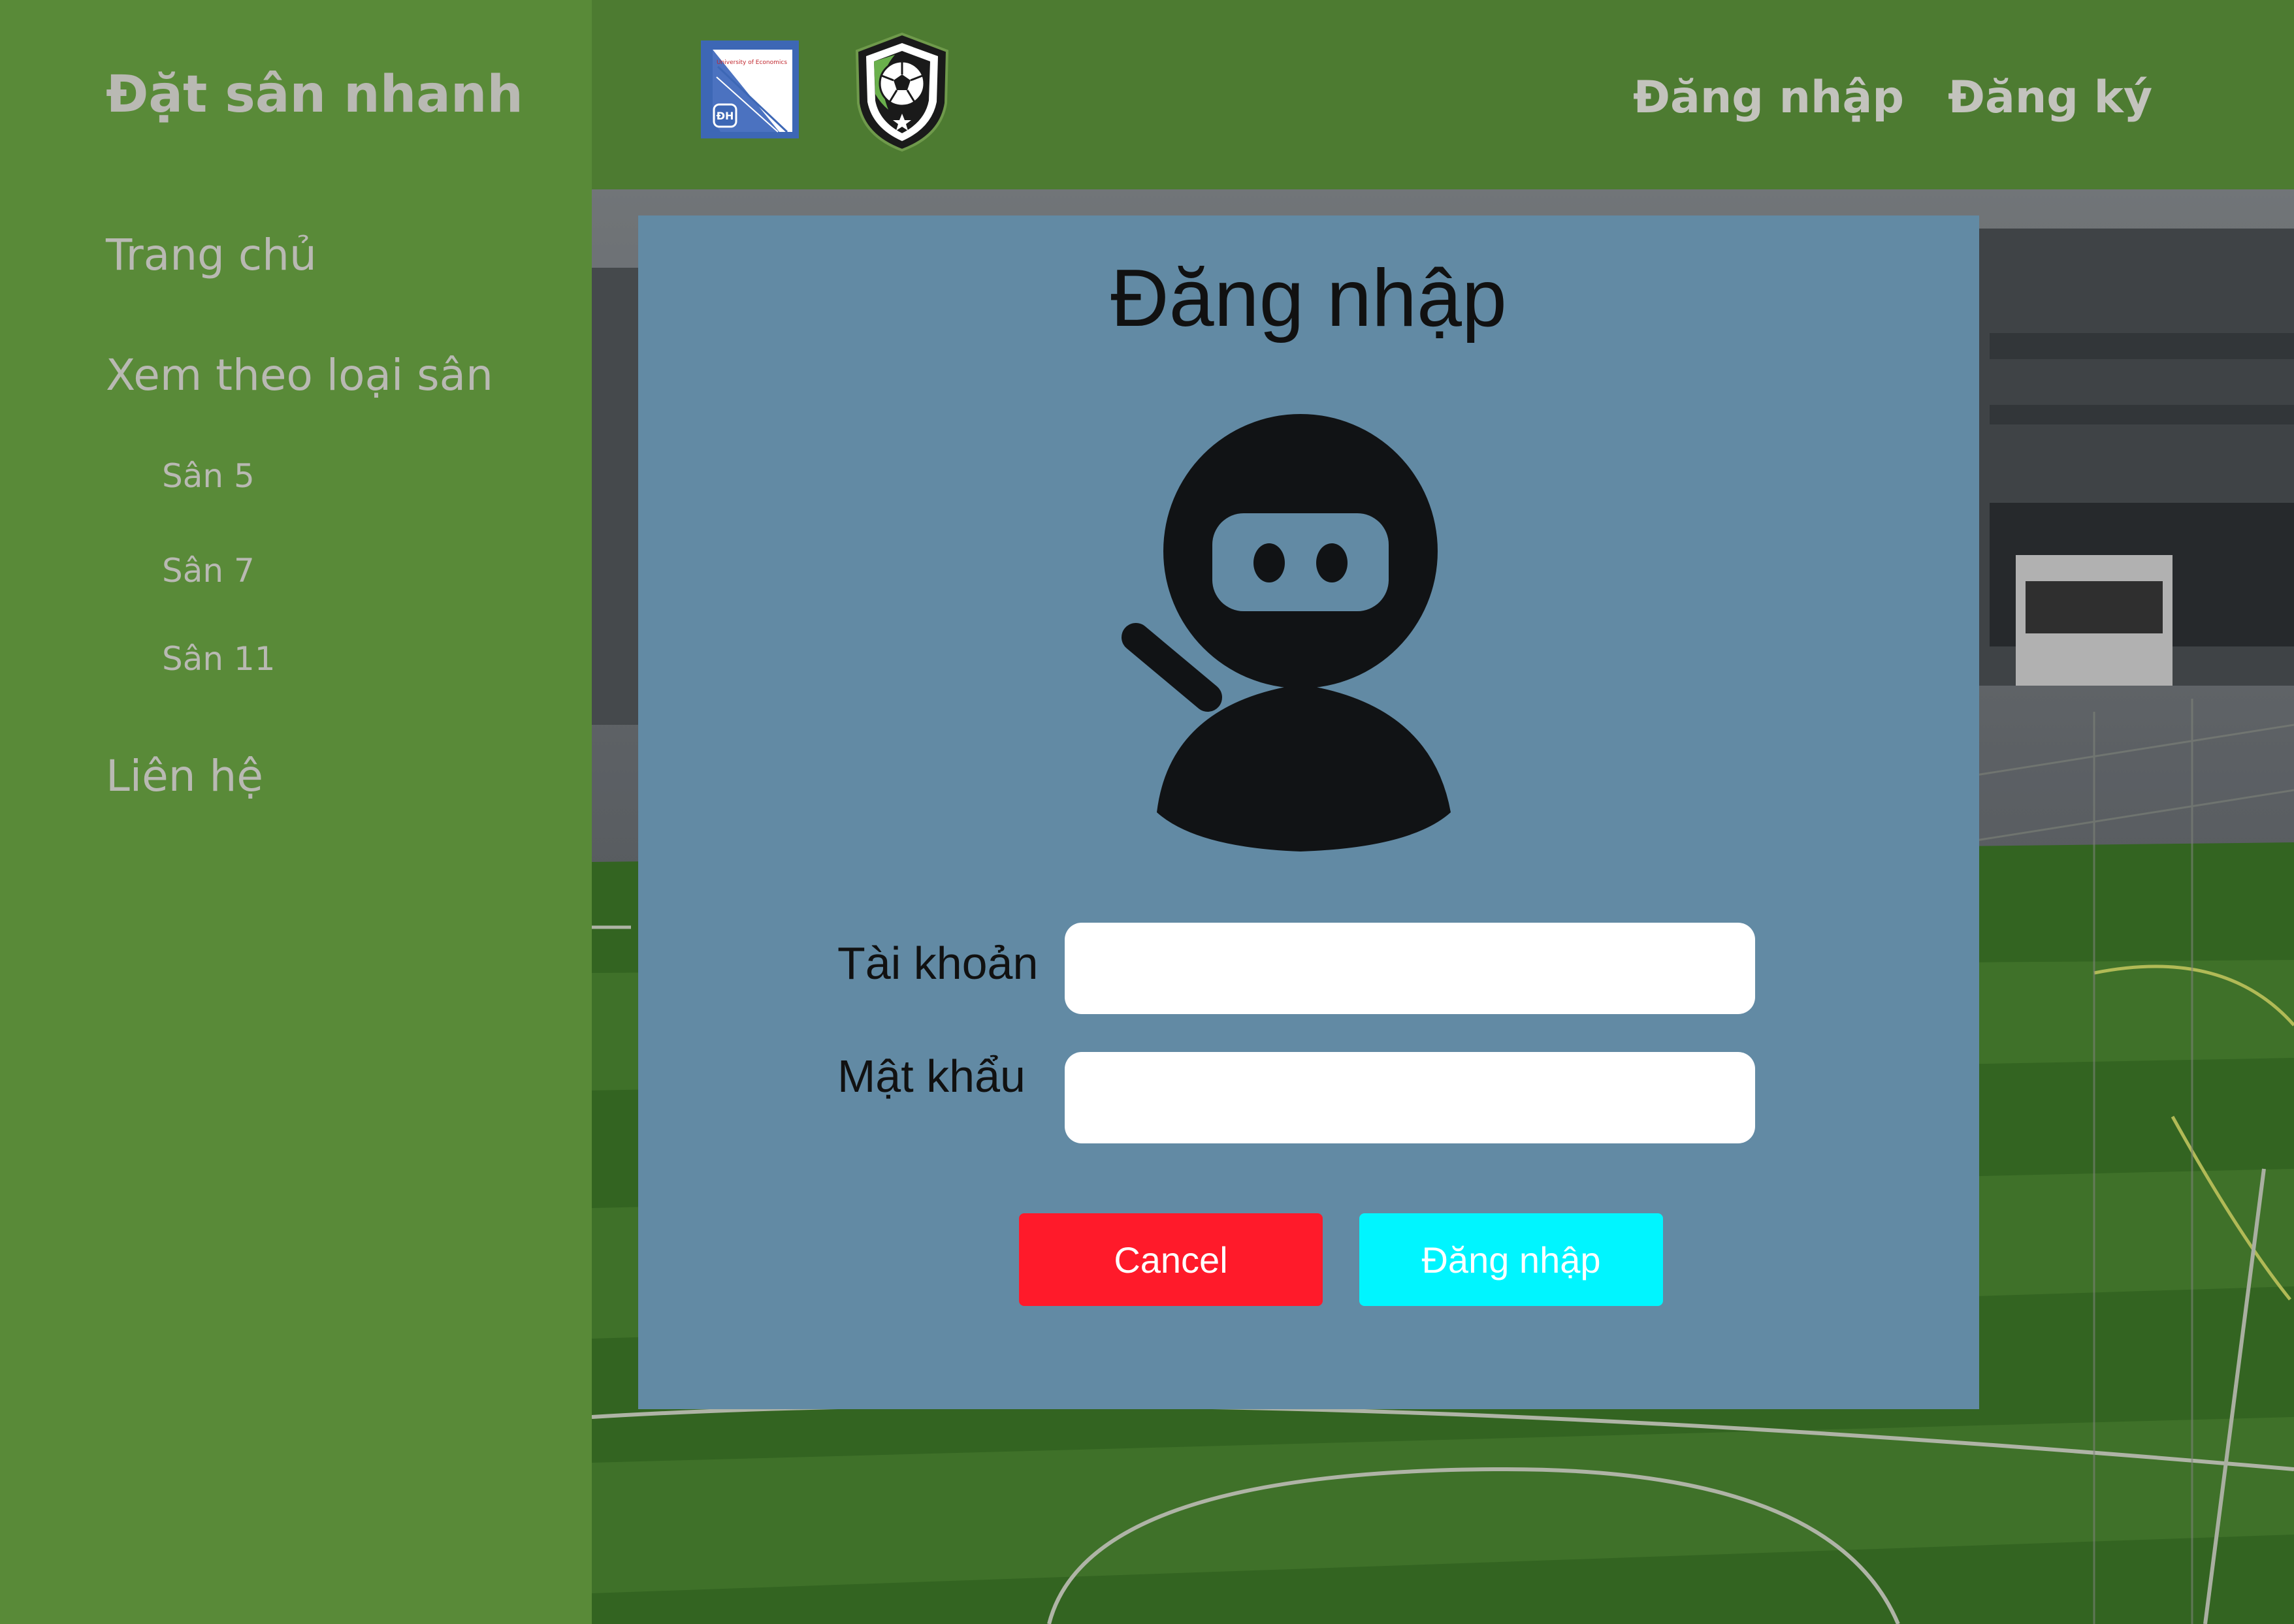 This screenshot has height=1624, width=2294. What do you see at coordinates (750, 89) in the screenshot?
I see `university-logo: ĐH University of Economics` at bounding box center [750, 89].